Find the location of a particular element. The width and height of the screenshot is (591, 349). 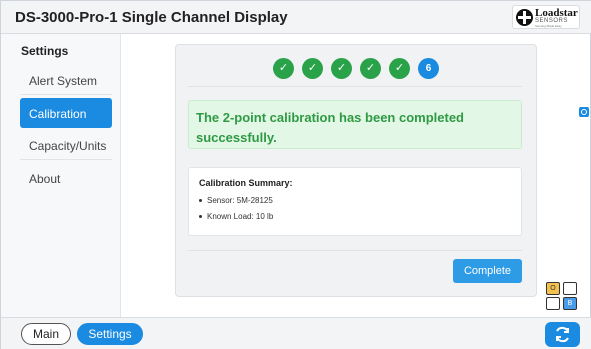

sidebar-item-alert-system: Alert System is located at coordinates (66, 80).